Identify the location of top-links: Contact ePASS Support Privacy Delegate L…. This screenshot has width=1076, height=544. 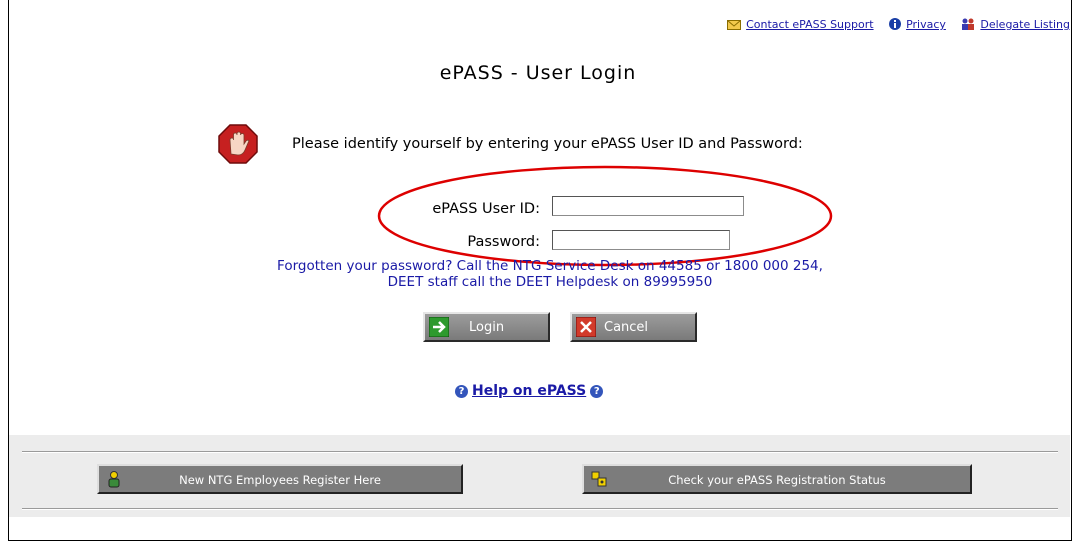
(898, 25).